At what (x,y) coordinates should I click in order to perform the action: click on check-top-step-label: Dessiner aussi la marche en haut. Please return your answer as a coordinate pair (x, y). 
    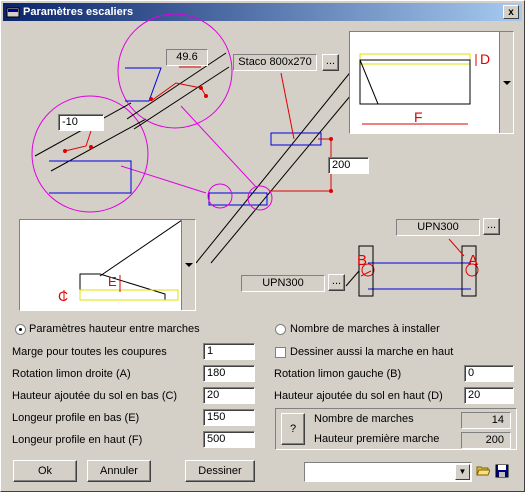
    Looking at the image, I should click on (372, 352).